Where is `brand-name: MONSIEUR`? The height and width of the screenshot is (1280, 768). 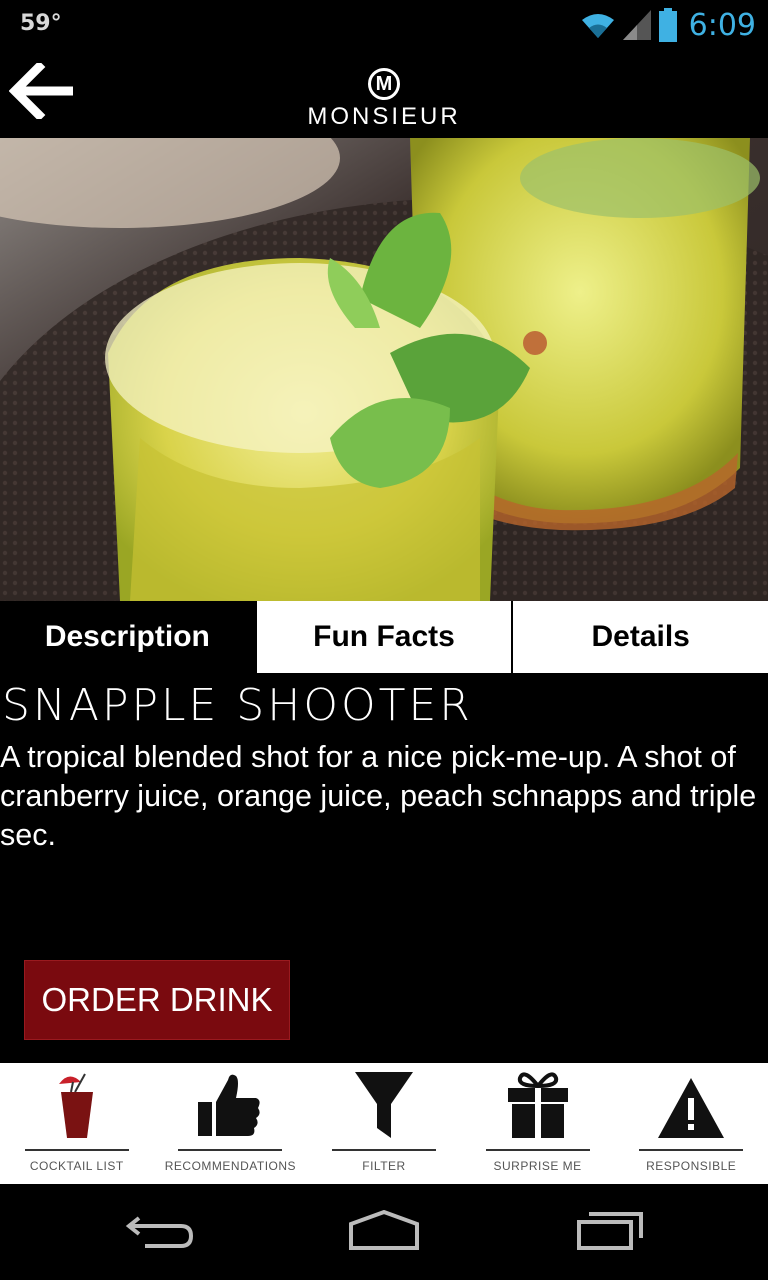
brand-name: MONSIEUR is located at coordinates (384, 116).